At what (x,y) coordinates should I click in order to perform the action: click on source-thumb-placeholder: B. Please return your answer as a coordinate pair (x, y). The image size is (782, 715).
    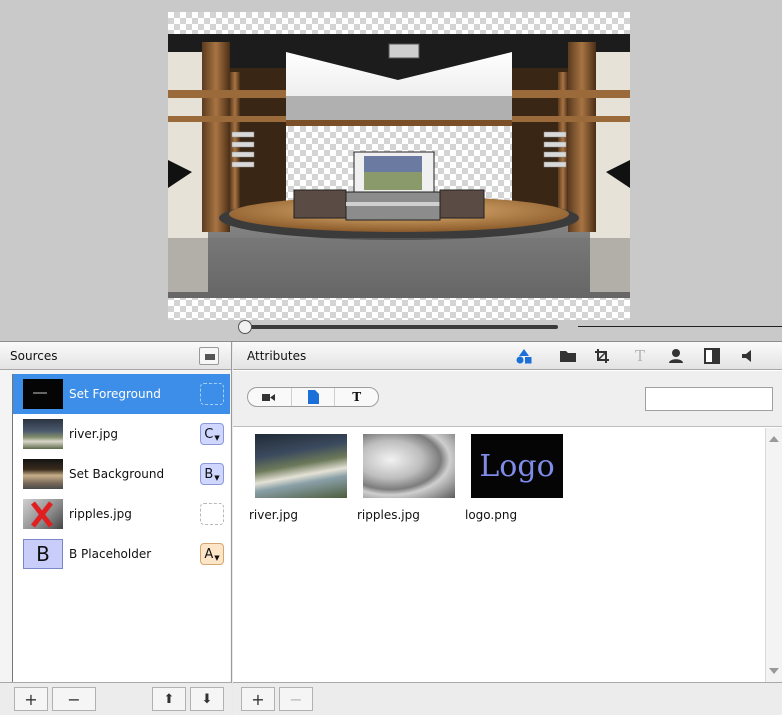
    Looking at the image, I should click on (43, 554).